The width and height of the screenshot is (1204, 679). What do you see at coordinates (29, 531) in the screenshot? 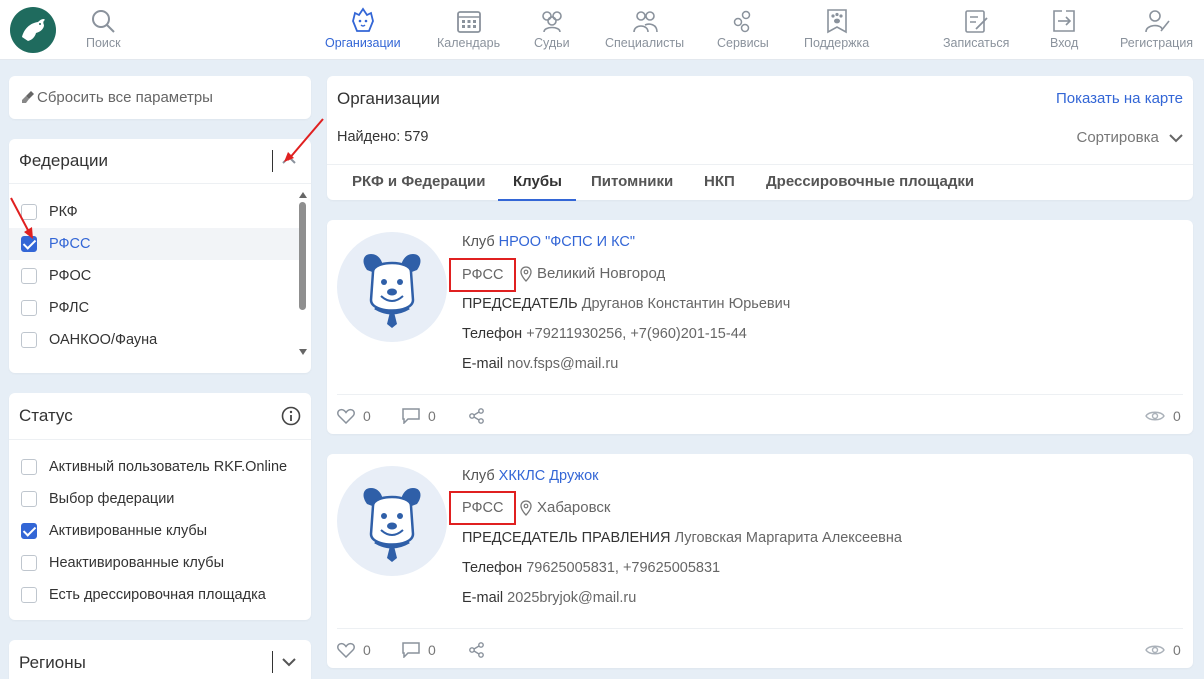
I see `checkbox-checked` at bounding box center [29, 531].